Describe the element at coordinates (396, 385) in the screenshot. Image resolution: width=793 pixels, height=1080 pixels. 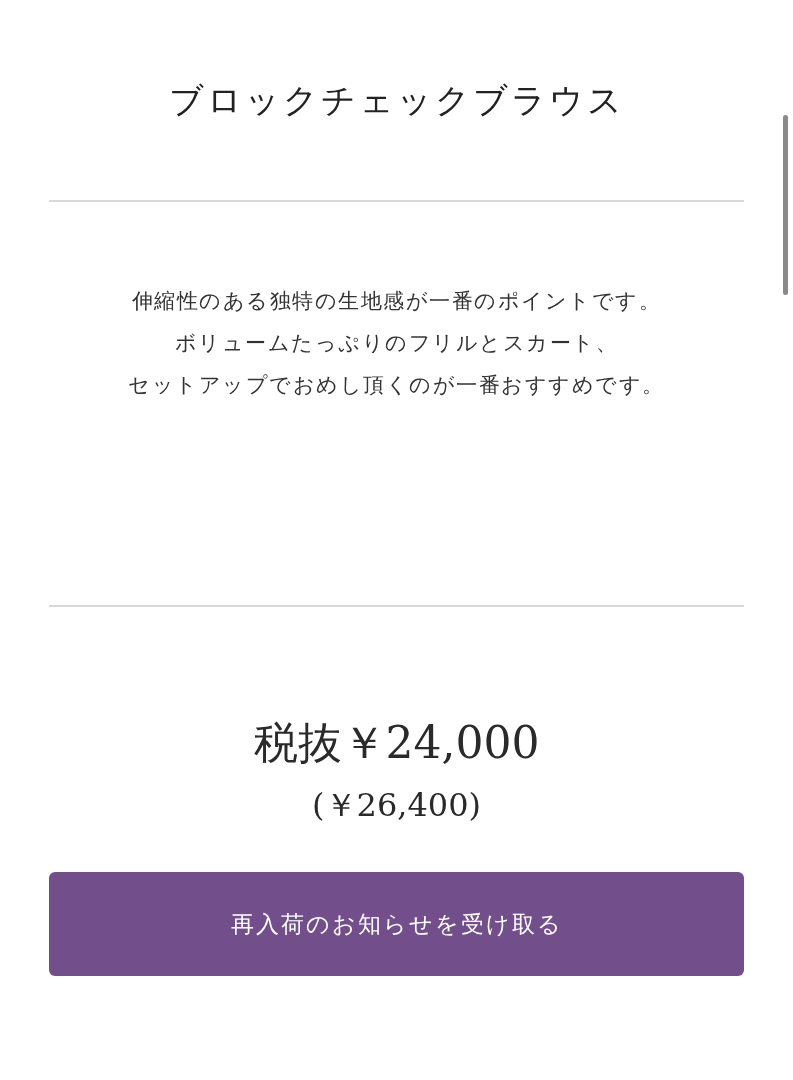
I see `description-line: セットアップでおめし頂くのが一番おすすめです。` at that location.